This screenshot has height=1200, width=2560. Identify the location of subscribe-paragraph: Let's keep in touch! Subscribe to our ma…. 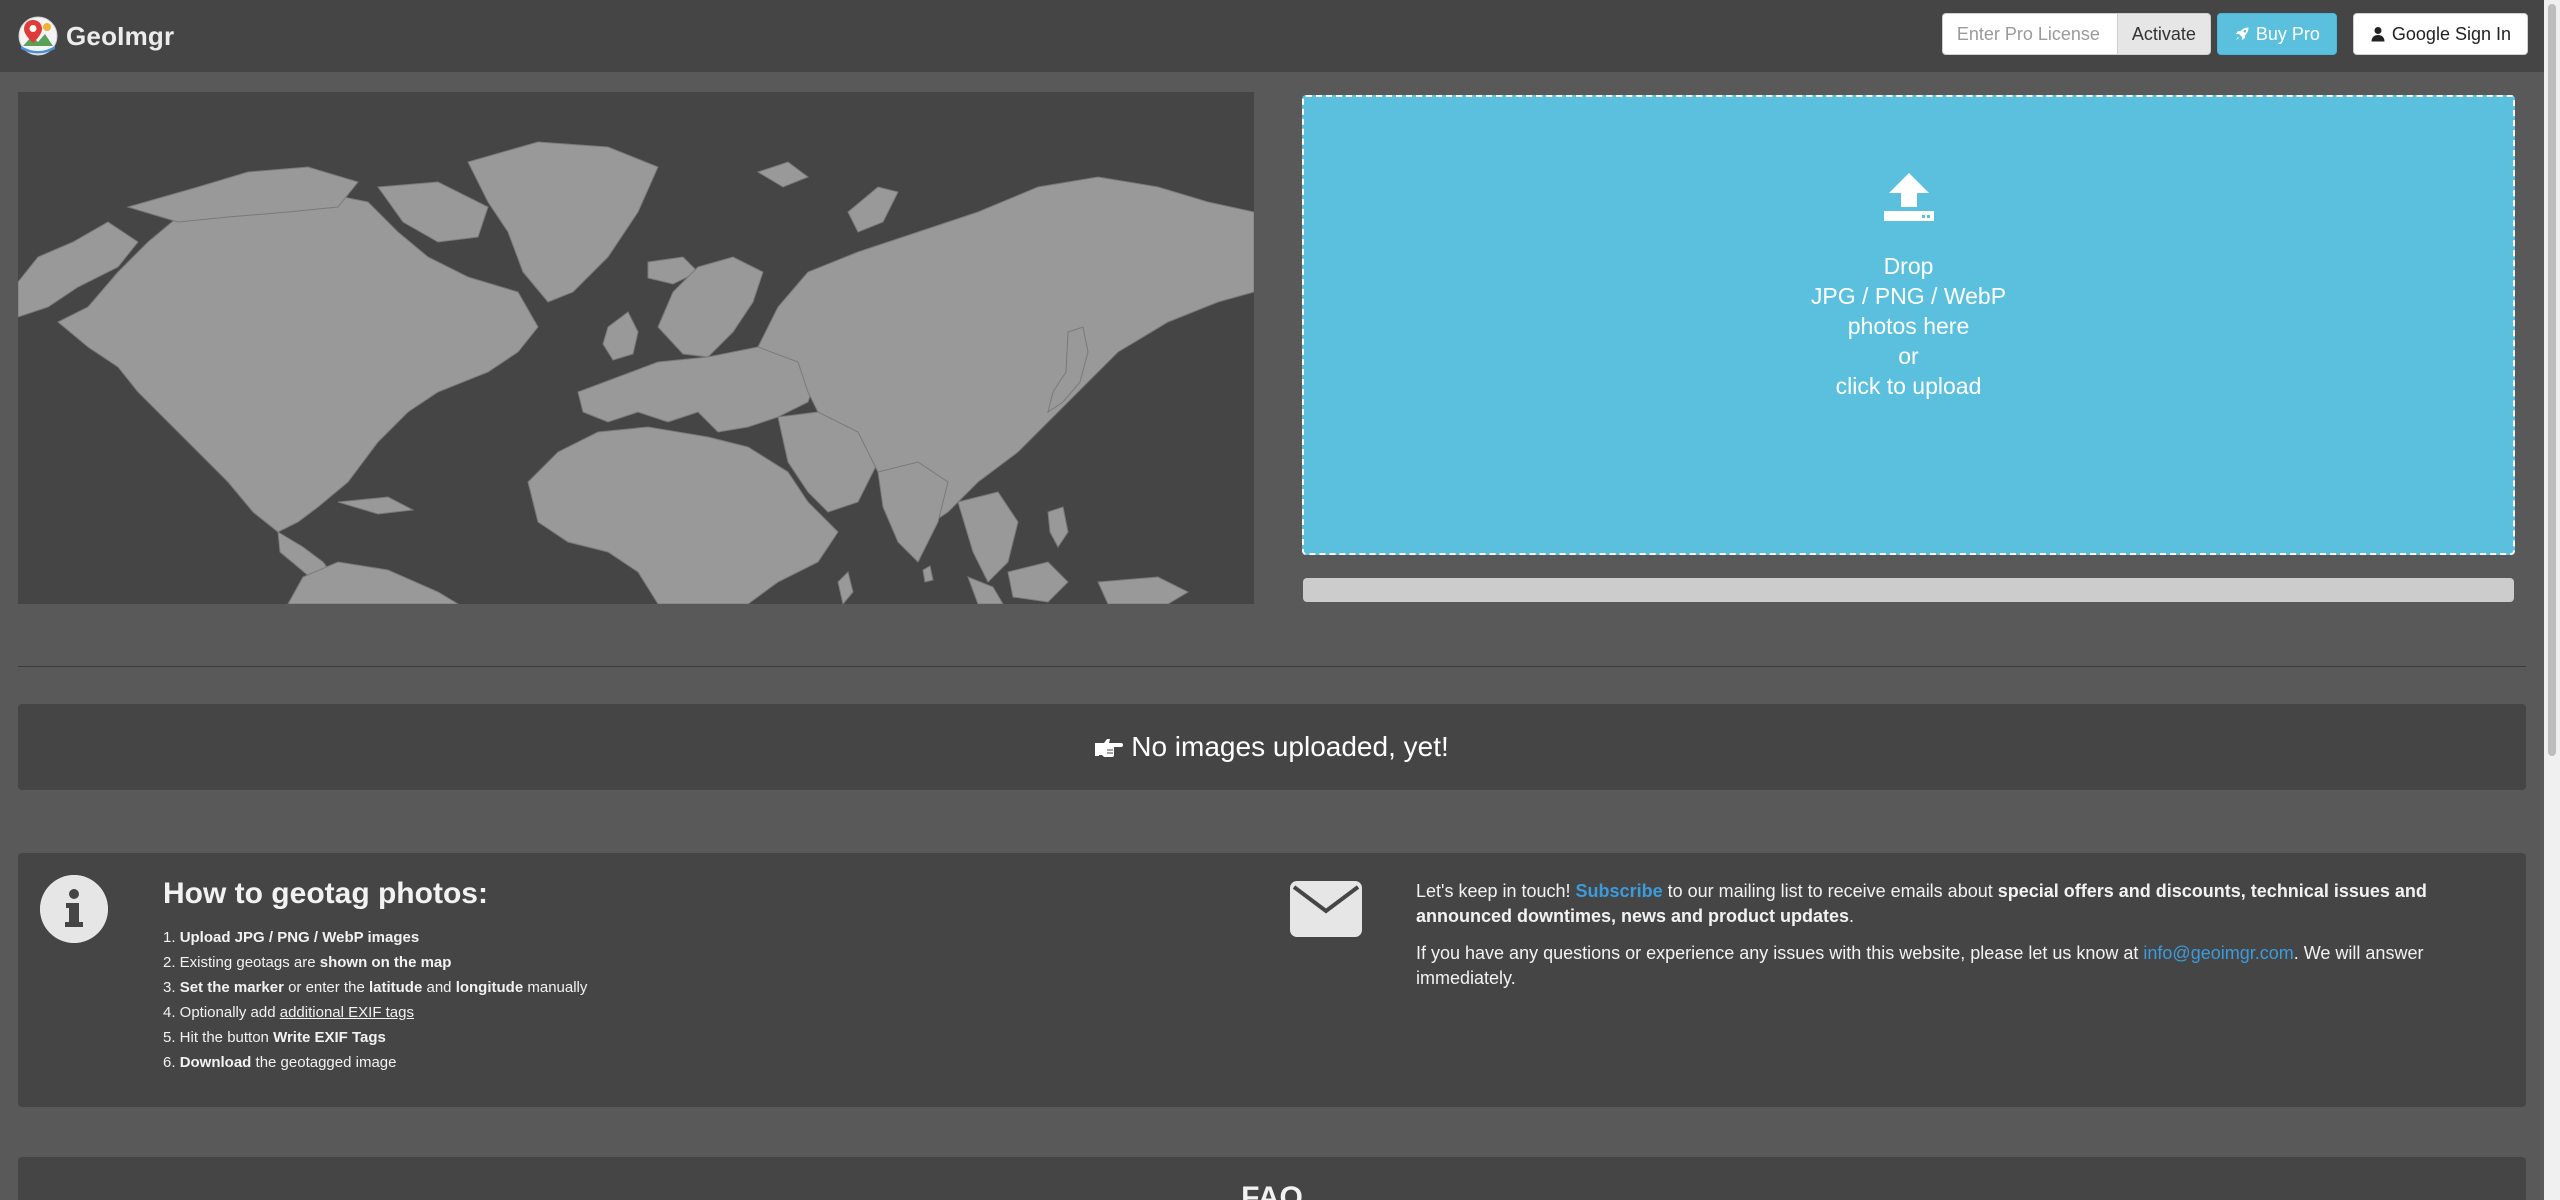
(1961, 904).